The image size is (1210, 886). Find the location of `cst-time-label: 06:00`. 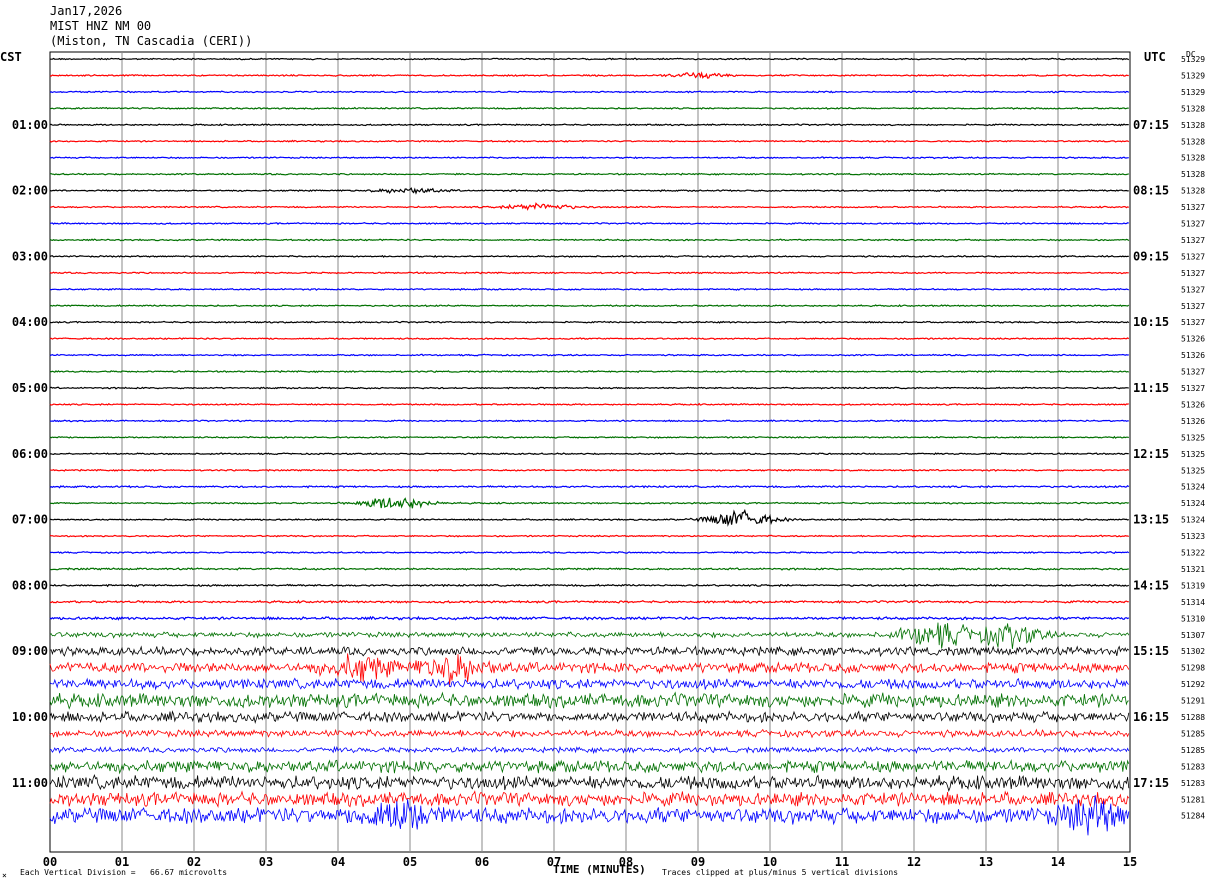

cst-time-label: 06:00 is located at coordinates (30, 454).